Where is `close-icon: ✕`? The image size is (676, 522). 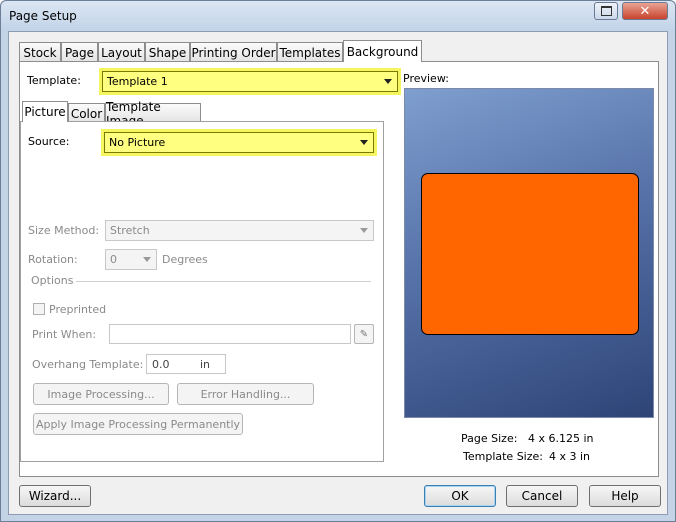 close-icon: ✕ is located at coordinates (645, 11).